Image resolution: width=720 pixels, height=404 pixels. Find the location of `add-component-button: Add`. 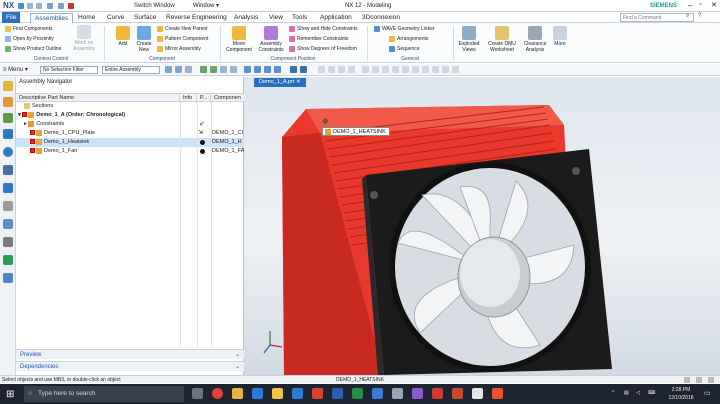

add-component-button: Add is located at coordinates (123, 36).